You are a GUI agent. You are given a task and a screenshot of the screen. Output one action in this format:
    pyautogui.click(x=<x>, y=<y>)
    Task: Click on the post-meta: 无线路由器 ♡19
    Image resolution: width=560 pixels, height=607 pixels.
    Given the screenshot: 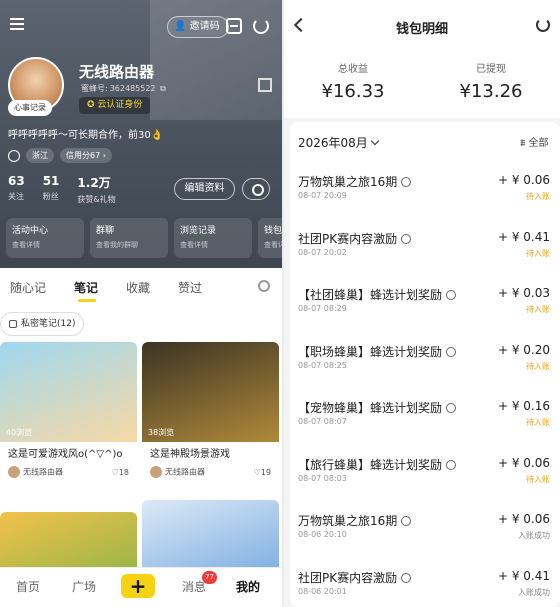 What is the action you would take?
    pyautogui.click(x=210, y=472)
    